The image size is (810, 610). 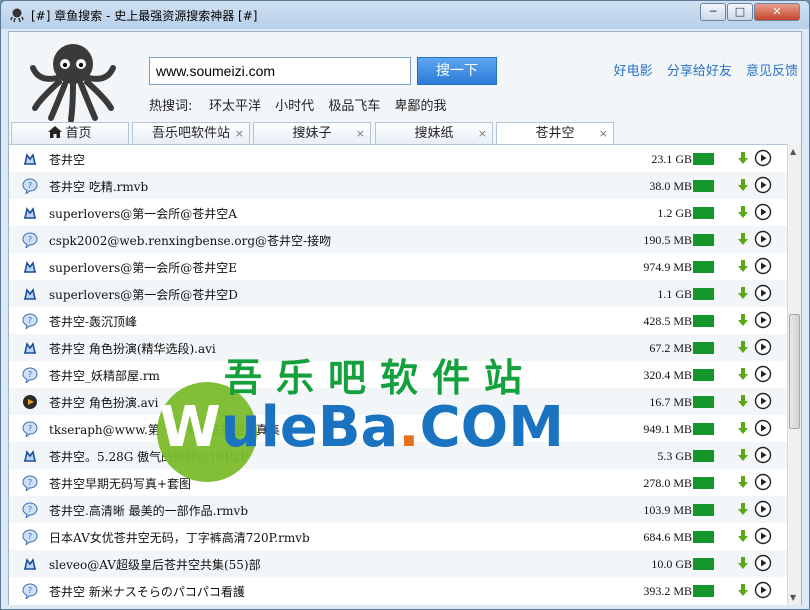 I want to click on result-row: ? 苍井空早期无码写真+套图 278.0 MB, so click(x=398, y=482).